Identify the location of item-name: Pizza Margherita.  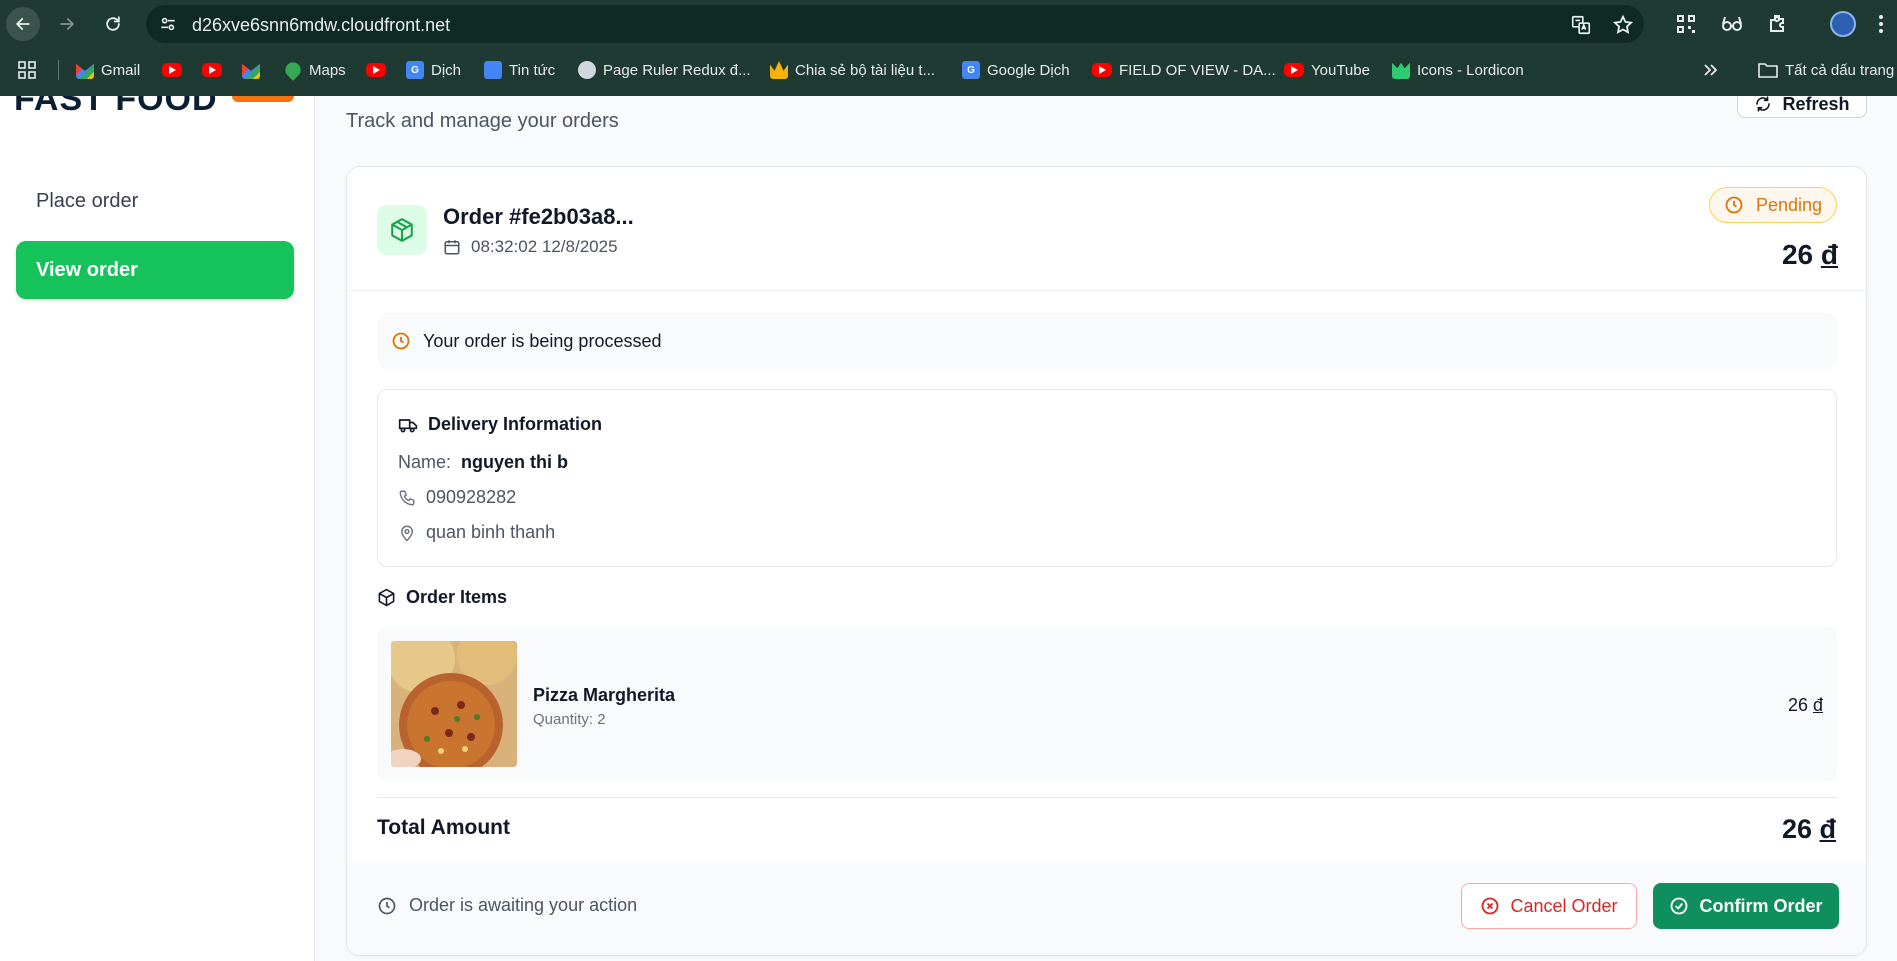
(604, 695).